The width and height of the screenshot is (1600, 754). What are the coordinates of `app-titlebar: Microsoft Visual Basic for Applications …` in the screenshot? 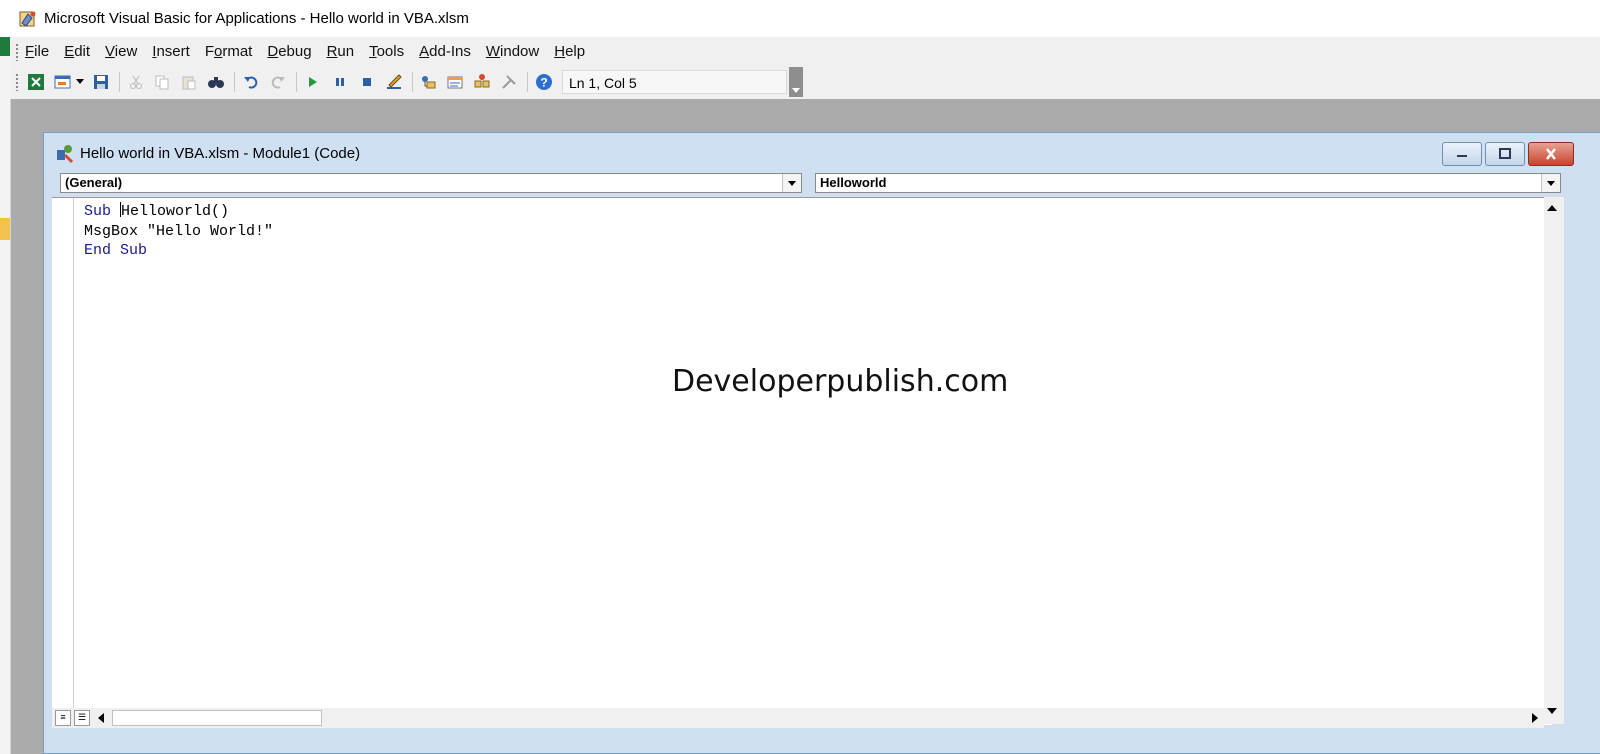 It's located at (800, 18).